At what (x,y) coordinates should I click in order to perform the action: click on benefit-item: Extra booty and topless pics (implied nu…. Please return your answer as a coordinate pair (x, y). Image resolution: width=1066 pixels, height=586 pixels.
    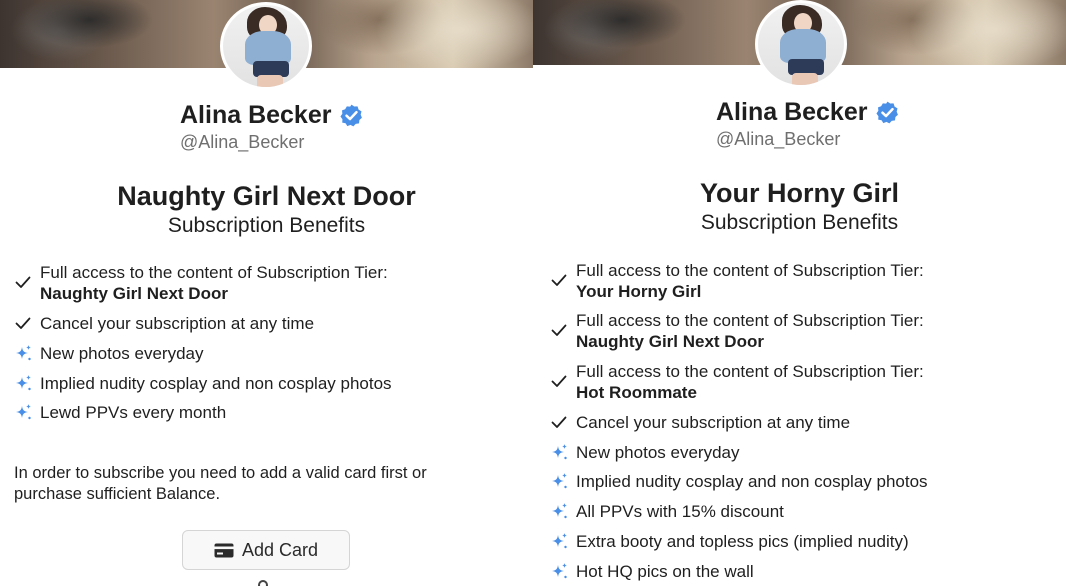
    Looking at the image, I should click on (729, 541).